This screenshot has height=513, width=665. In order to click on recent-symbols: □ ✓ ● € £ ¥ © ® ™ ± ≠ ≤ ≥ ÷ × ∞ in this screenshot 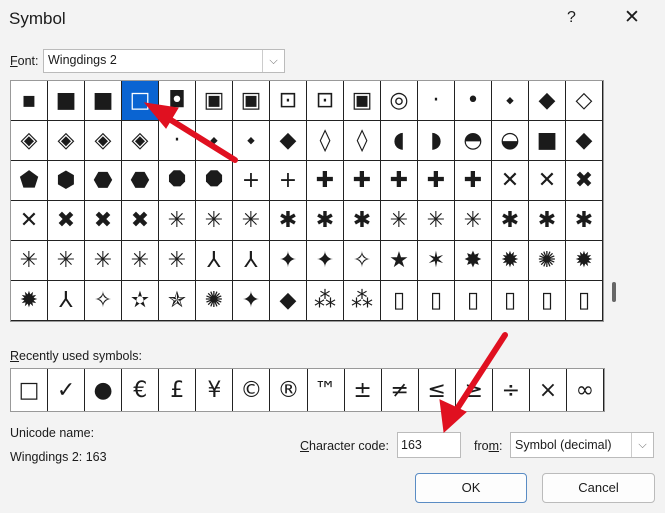, I will do `click(307, 390)`.